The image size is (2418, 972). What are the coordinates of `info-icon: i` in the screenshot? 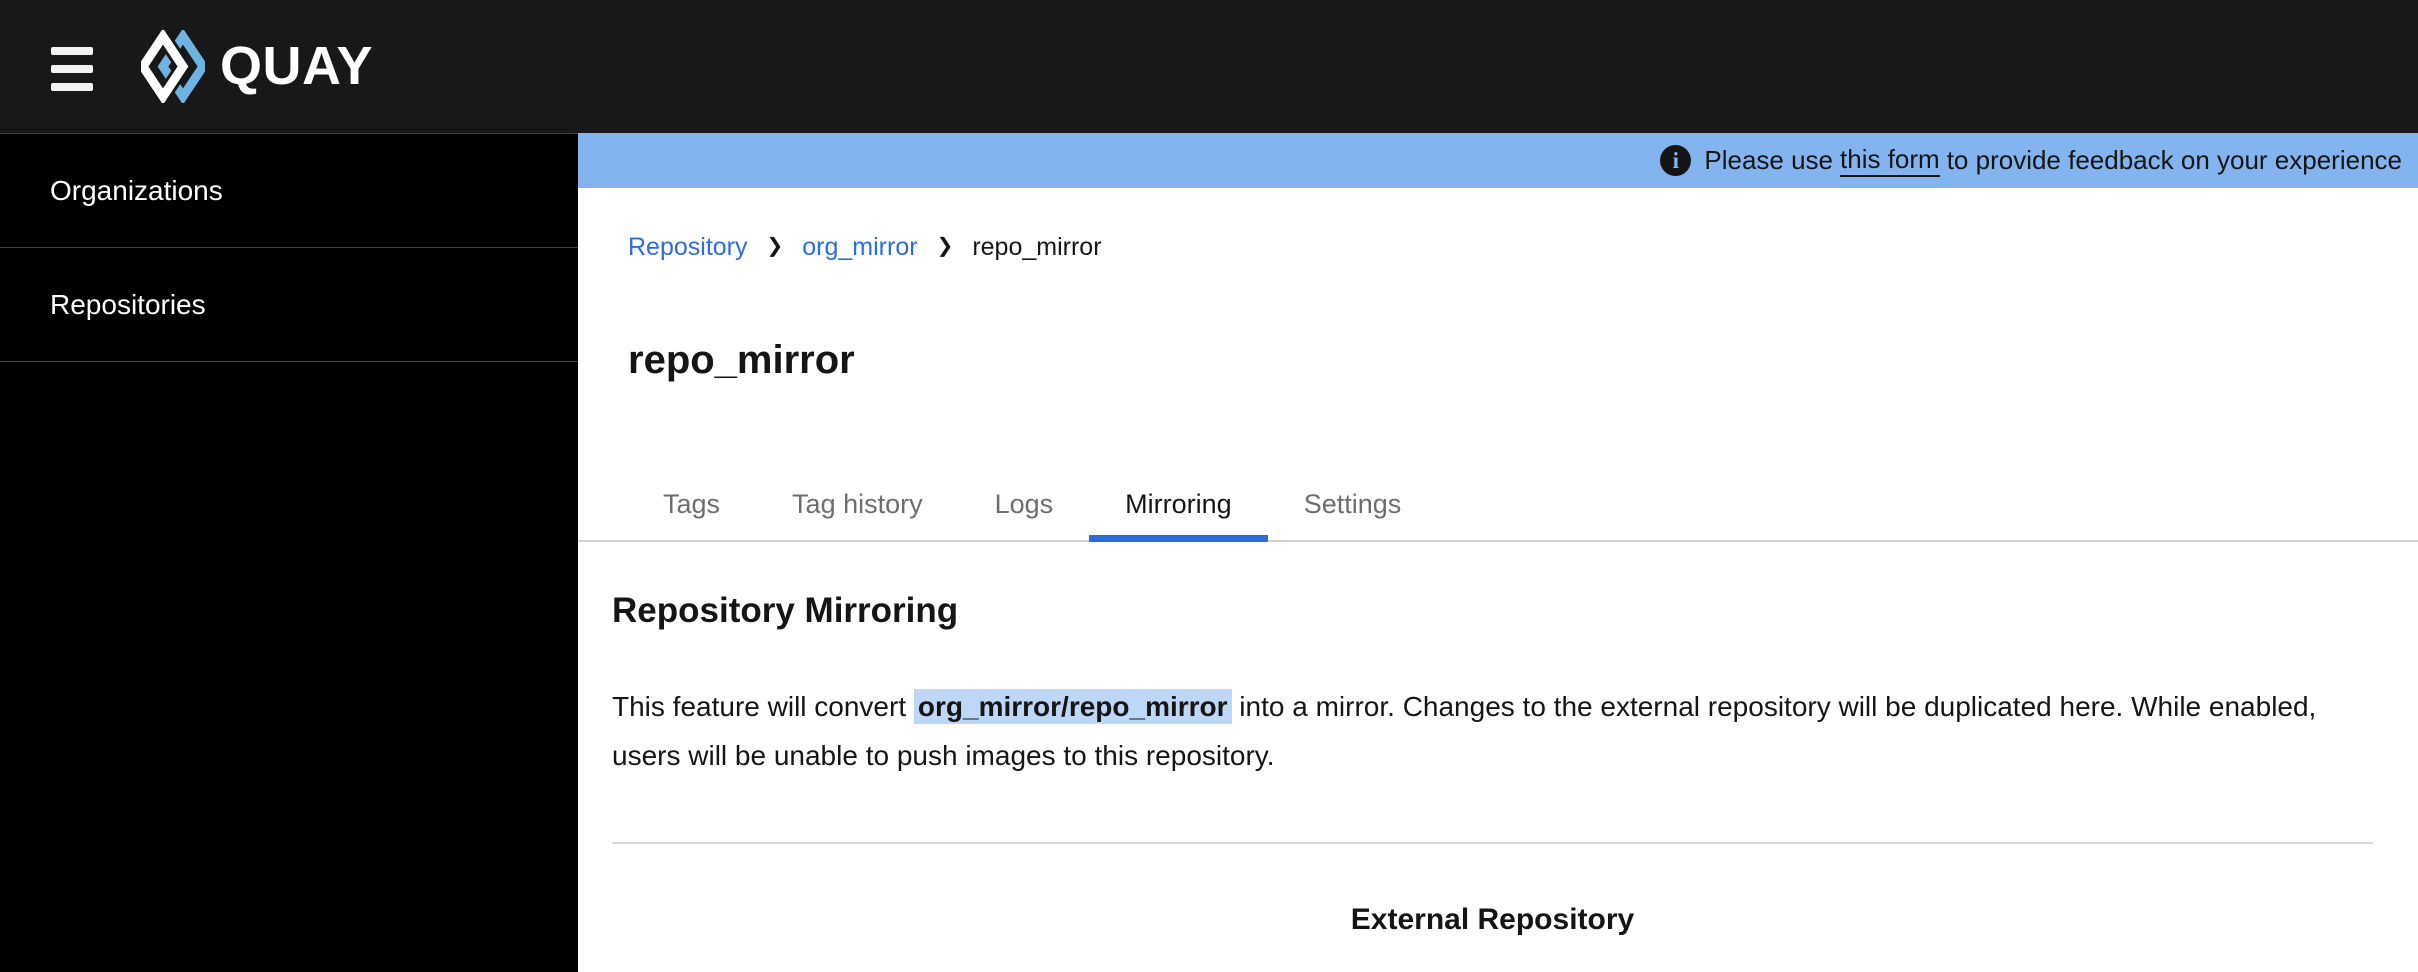 It's located at (1676, 160).